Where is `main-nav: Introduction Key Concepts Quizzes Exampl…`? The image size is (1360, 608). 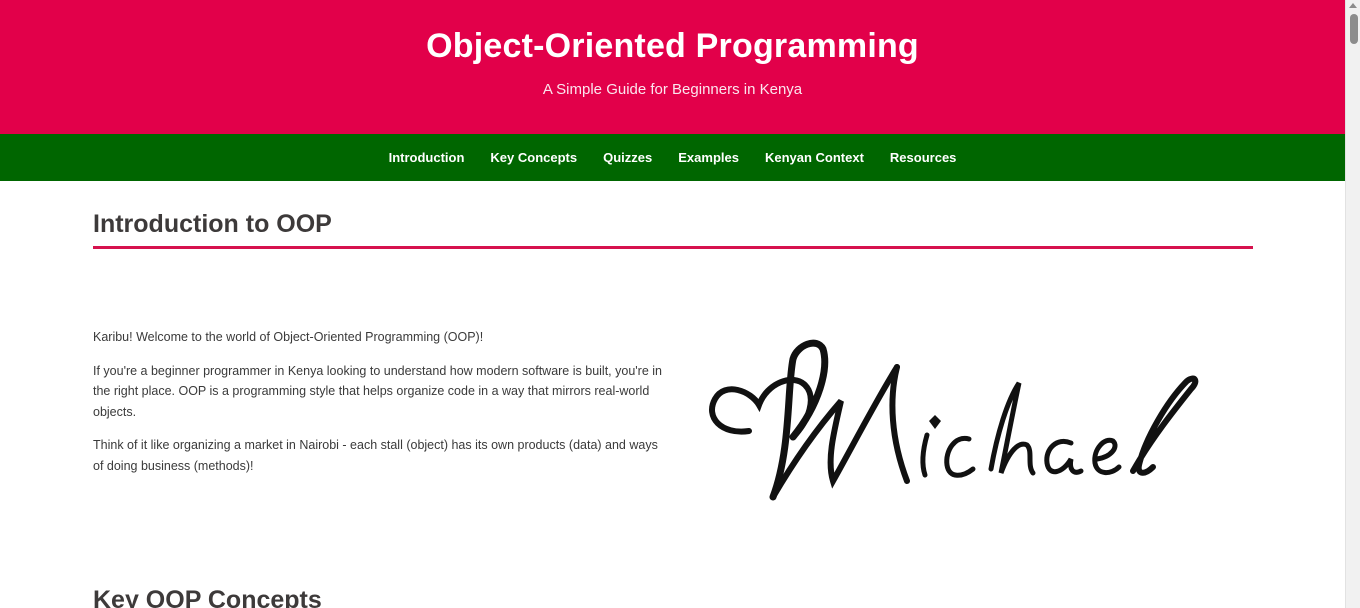 main-nav: Introduction Key Concepts Quizzes Exampl… is located at coordinates (672, 157).